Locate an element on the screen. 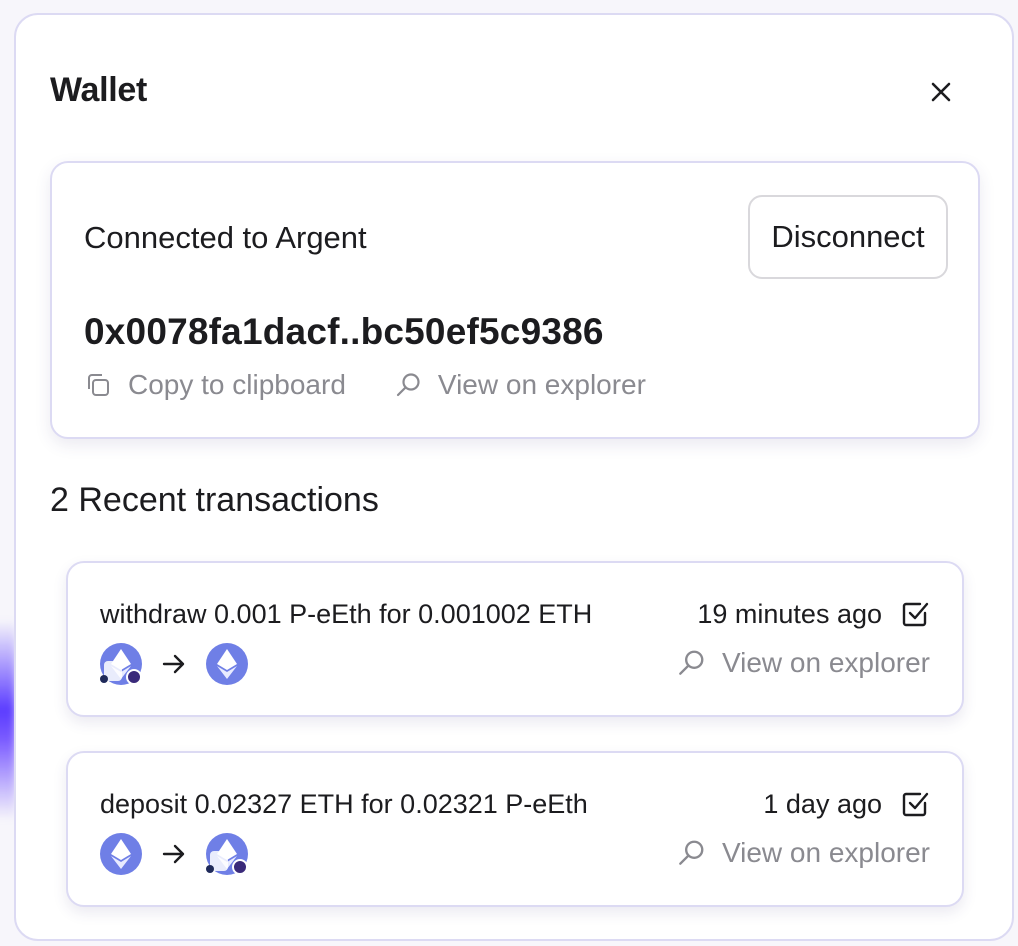 The width and height of the screenshot is (1018, 946). view-on-explorer-link: View on explorer is located at coordinates (520, 385).